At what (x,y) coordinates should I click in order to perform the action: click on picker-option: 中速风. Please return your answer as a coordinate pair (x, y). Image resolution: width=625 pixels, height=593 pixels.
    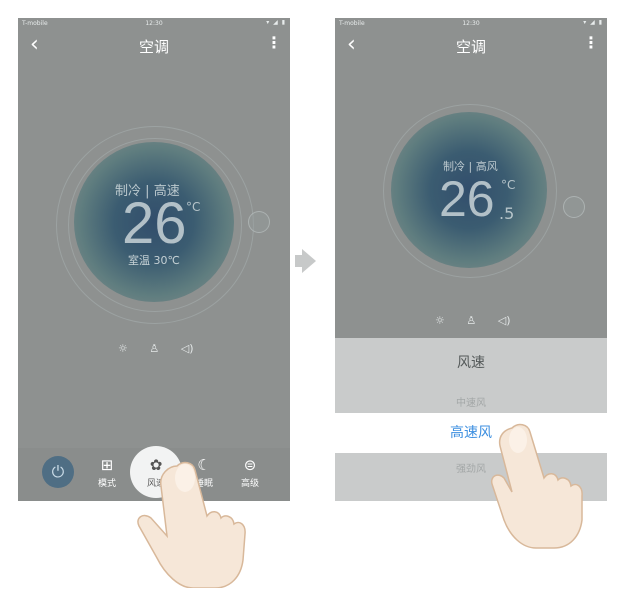
    Looking at the image, I should click on (471, 401).